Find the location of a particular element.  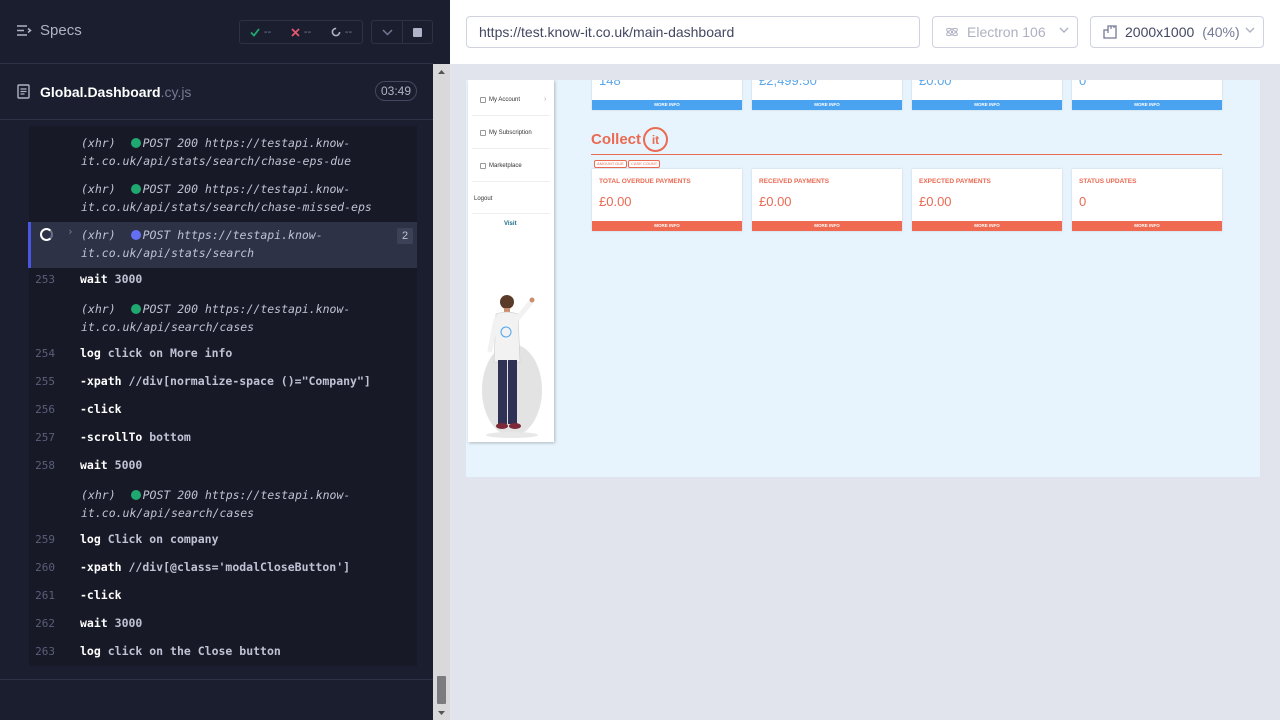

command-name-text: -click is located at coordinates (101, 409).